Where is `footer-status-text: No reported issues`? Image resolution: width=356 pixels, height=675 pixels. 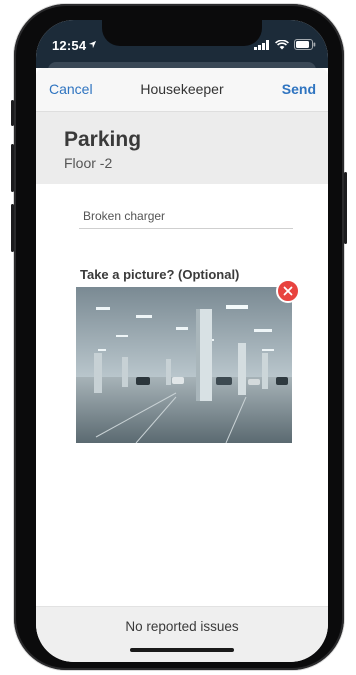
footer-status-text: No reported issues is located at coordinates (182, 626).